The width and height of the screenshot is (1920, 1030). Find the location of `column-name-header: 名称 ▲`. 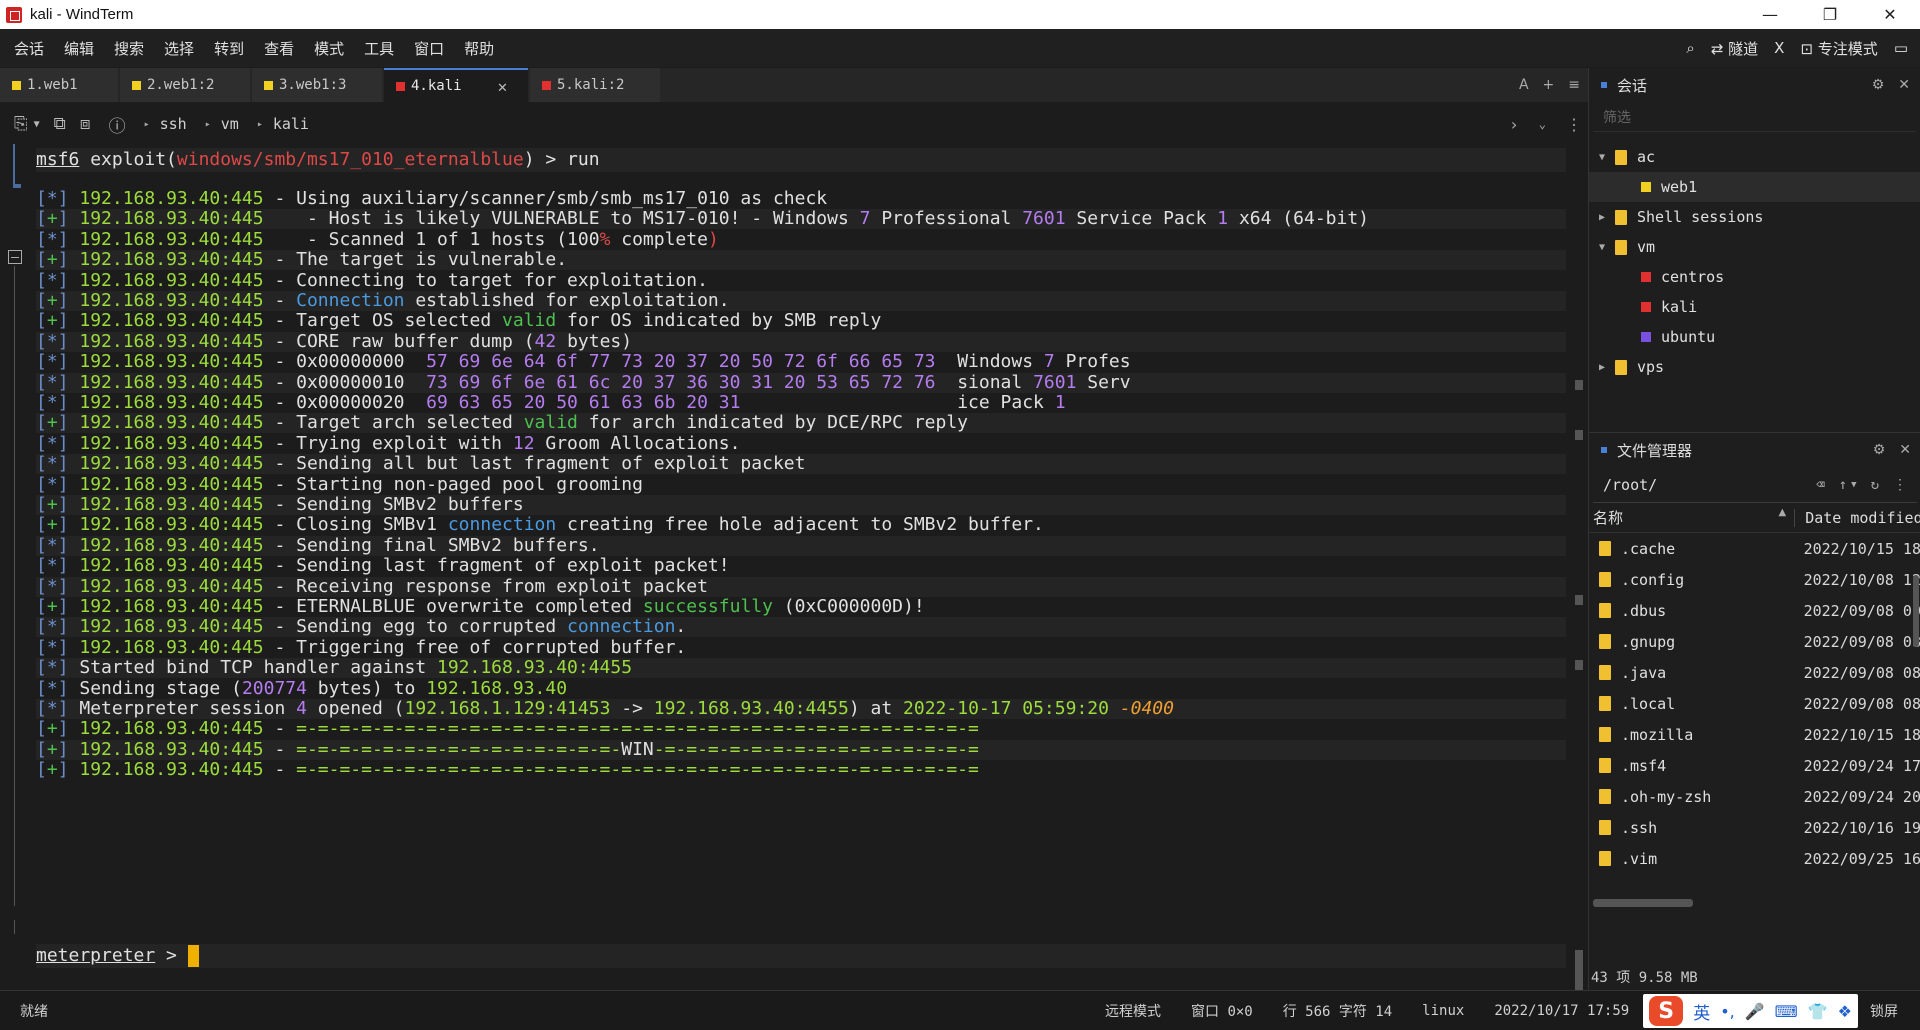

column-name-header: 名称 ▲ is located at coordinates (1691, 517).